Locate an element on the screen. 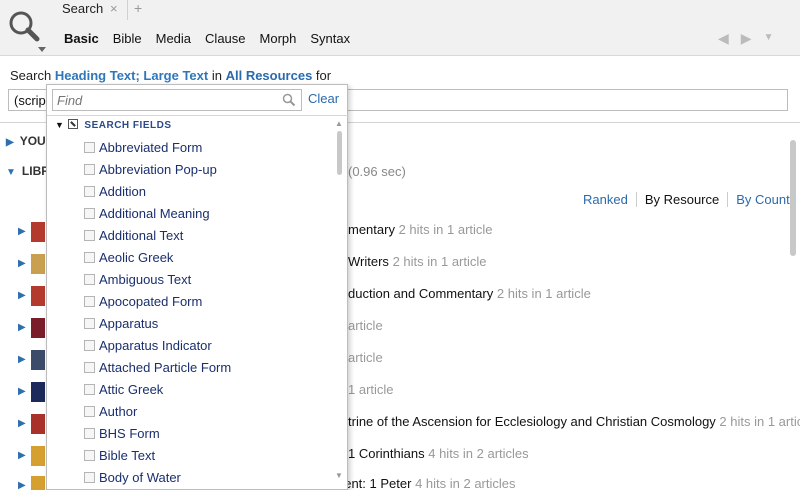 The height and width of the screenshot is (490, 800). find-field is located at coordinates (177, 100).